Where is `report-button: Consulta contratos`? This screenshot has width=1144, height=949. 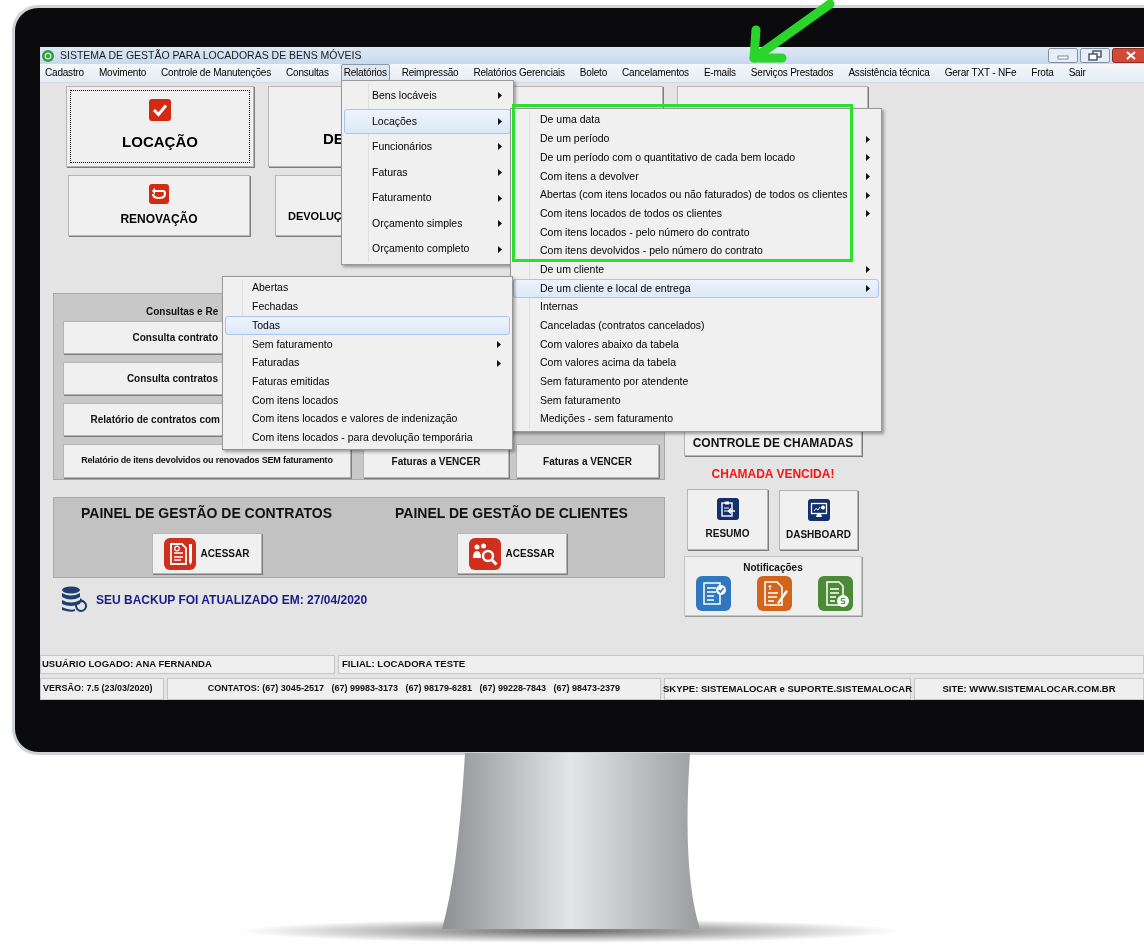
report-button: Consulta contratos is located at coordinates (144, 378).